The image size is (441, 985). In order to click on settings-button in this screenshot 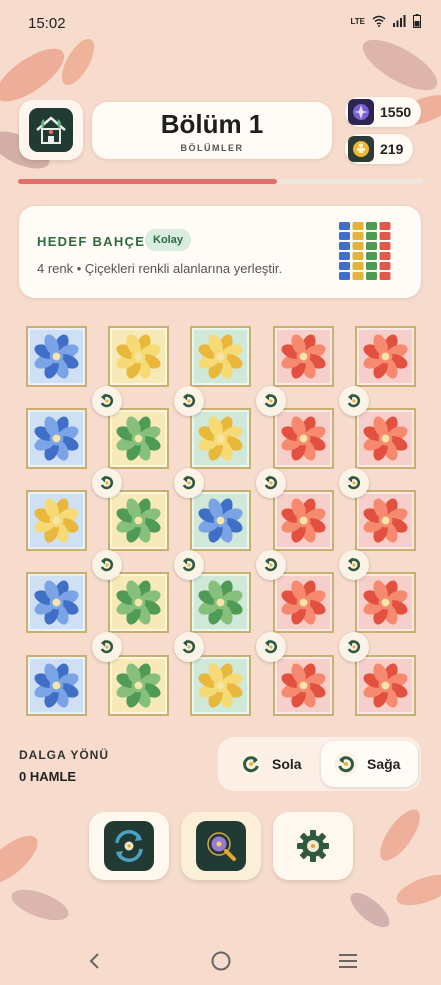, I will do `click(313, 846)`.